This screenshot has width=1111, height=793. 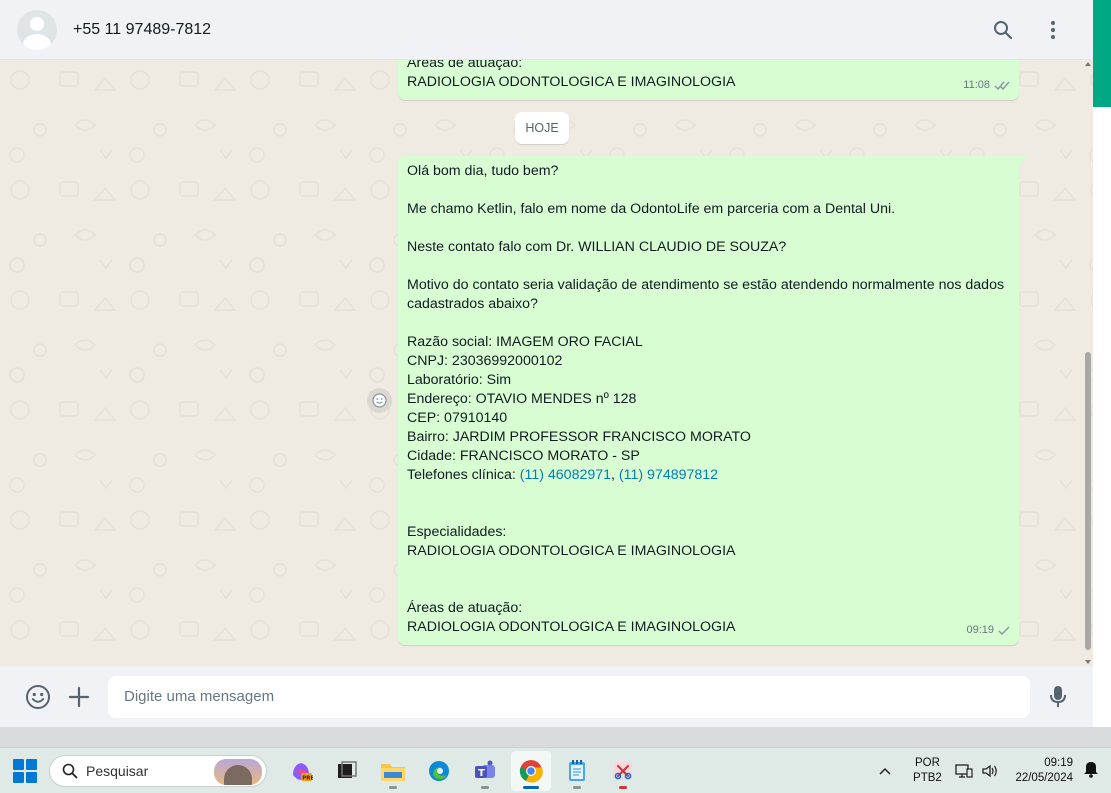 I want to click on menu-icon, so click(x=1053, y=30).